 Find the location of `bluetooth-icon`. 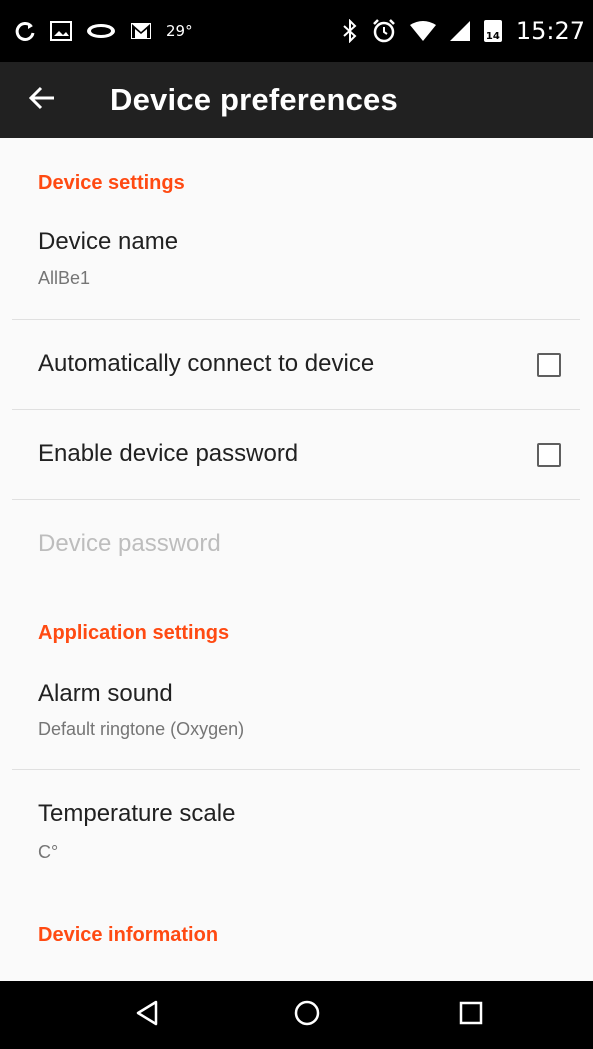

bluetooth-icon is located at coordinates (350, 31).